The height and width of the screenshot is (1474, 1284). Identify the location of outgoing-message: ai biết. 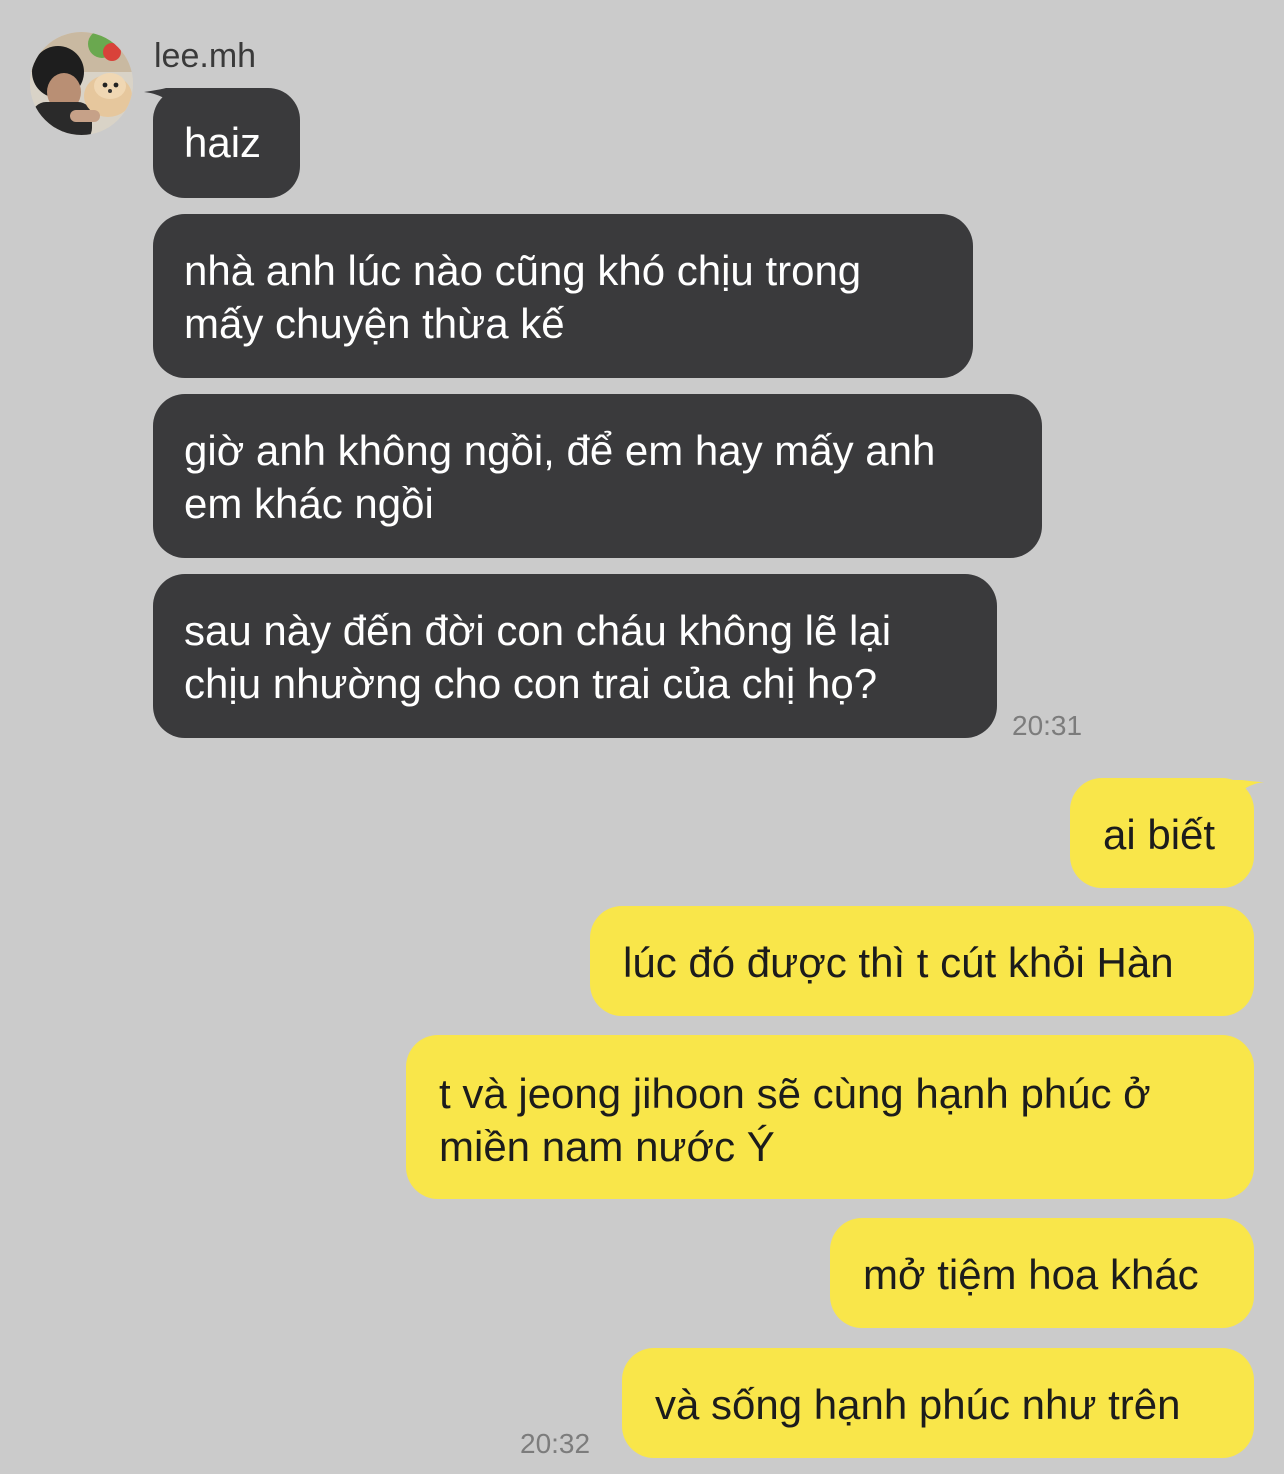
(1162, 833).